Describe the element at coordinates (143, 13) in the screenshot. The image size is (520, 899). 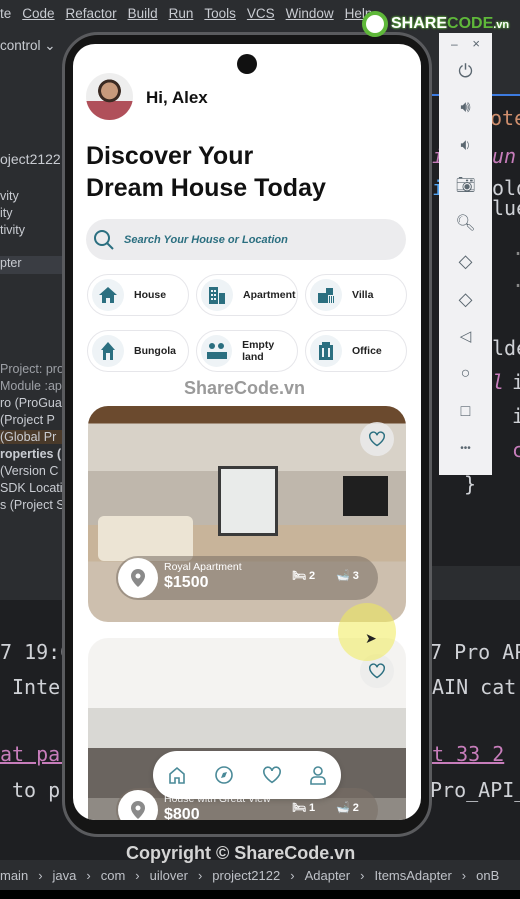
I see `menu-build: Build` at that location.